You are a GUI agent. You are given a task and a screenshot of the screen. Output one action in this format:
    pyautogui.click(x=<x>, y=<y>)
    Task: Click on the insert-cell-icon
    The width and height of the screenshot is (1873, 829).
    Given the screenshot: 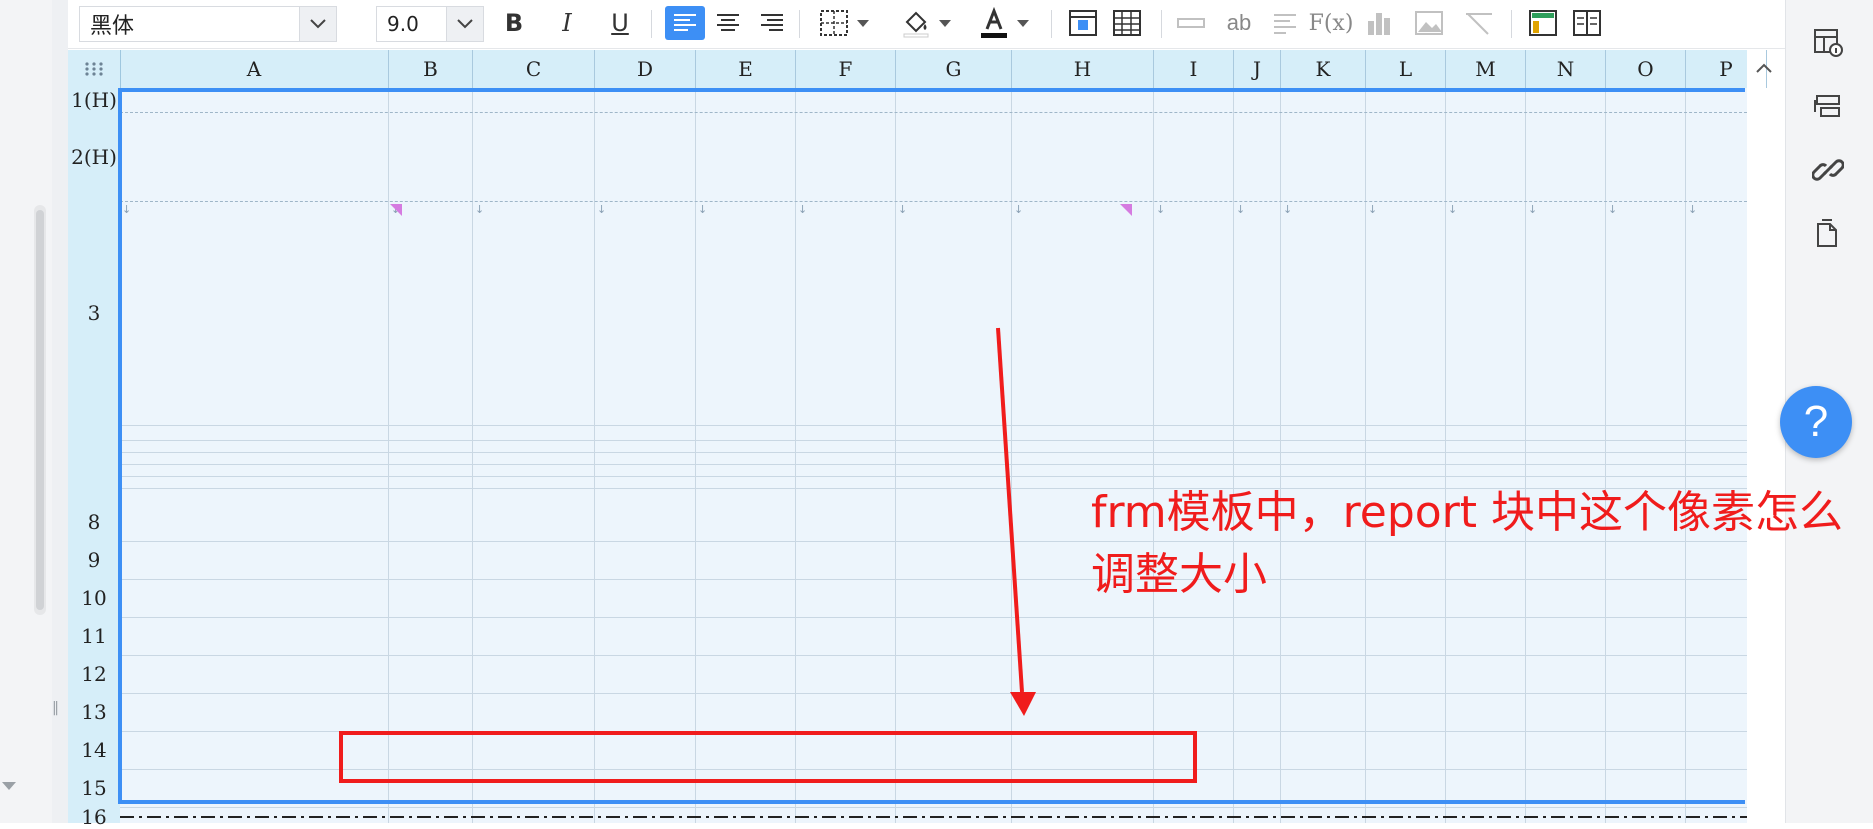 What is the action you would take?
    pyautogui.click(x=1083, y=23)
    